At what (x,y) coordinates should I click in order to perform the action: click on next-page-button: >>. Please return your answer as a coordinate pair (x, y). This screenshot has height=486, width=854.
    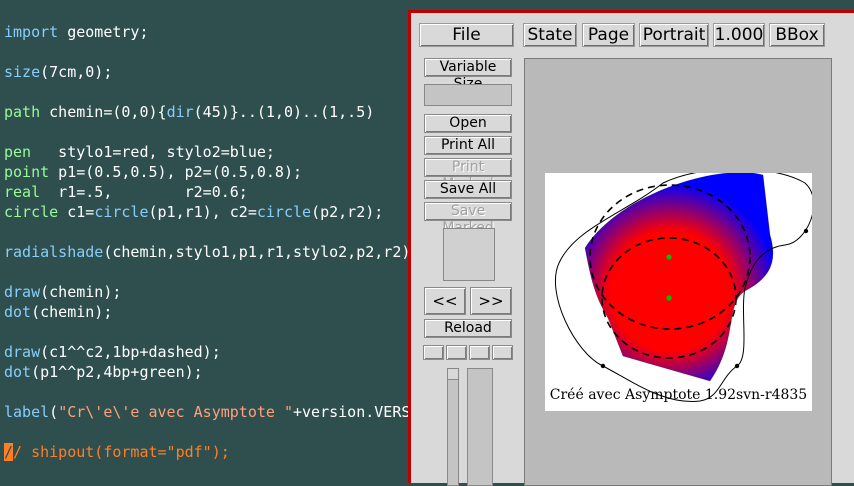
    Looking at the image, I should click on (491, 301).